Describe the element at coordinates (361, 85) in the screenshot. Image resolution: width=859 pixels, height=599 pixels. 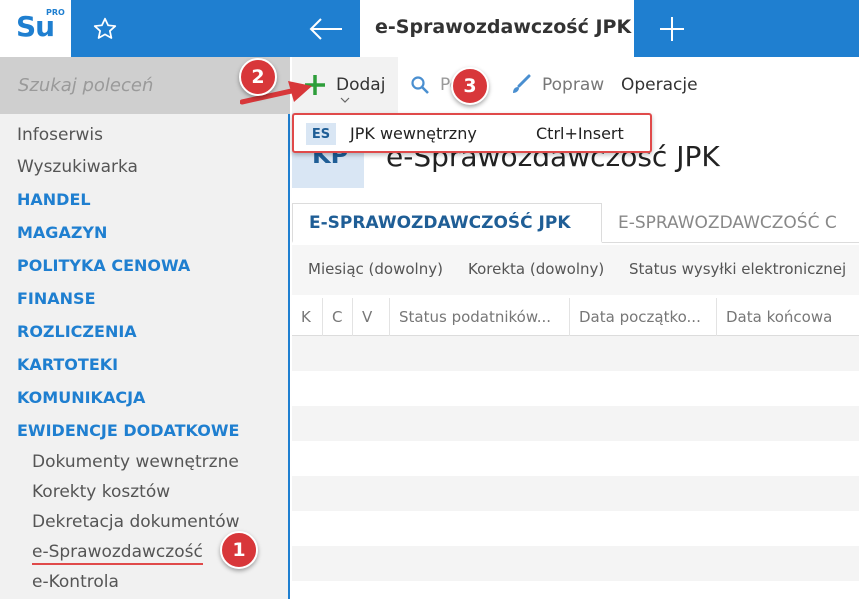
I see `add-button-label: Dodaj` at that location.